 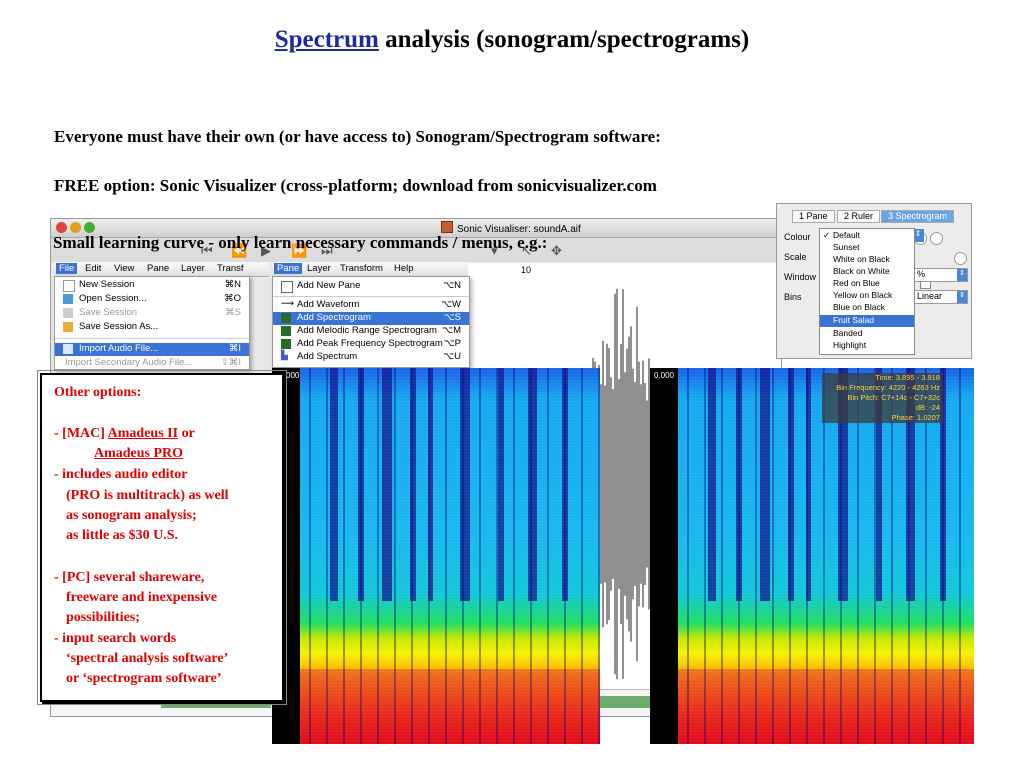 I want to click on menu-item-import-audio: Import Audio File... ⌘I, so click(x=152, y=349).